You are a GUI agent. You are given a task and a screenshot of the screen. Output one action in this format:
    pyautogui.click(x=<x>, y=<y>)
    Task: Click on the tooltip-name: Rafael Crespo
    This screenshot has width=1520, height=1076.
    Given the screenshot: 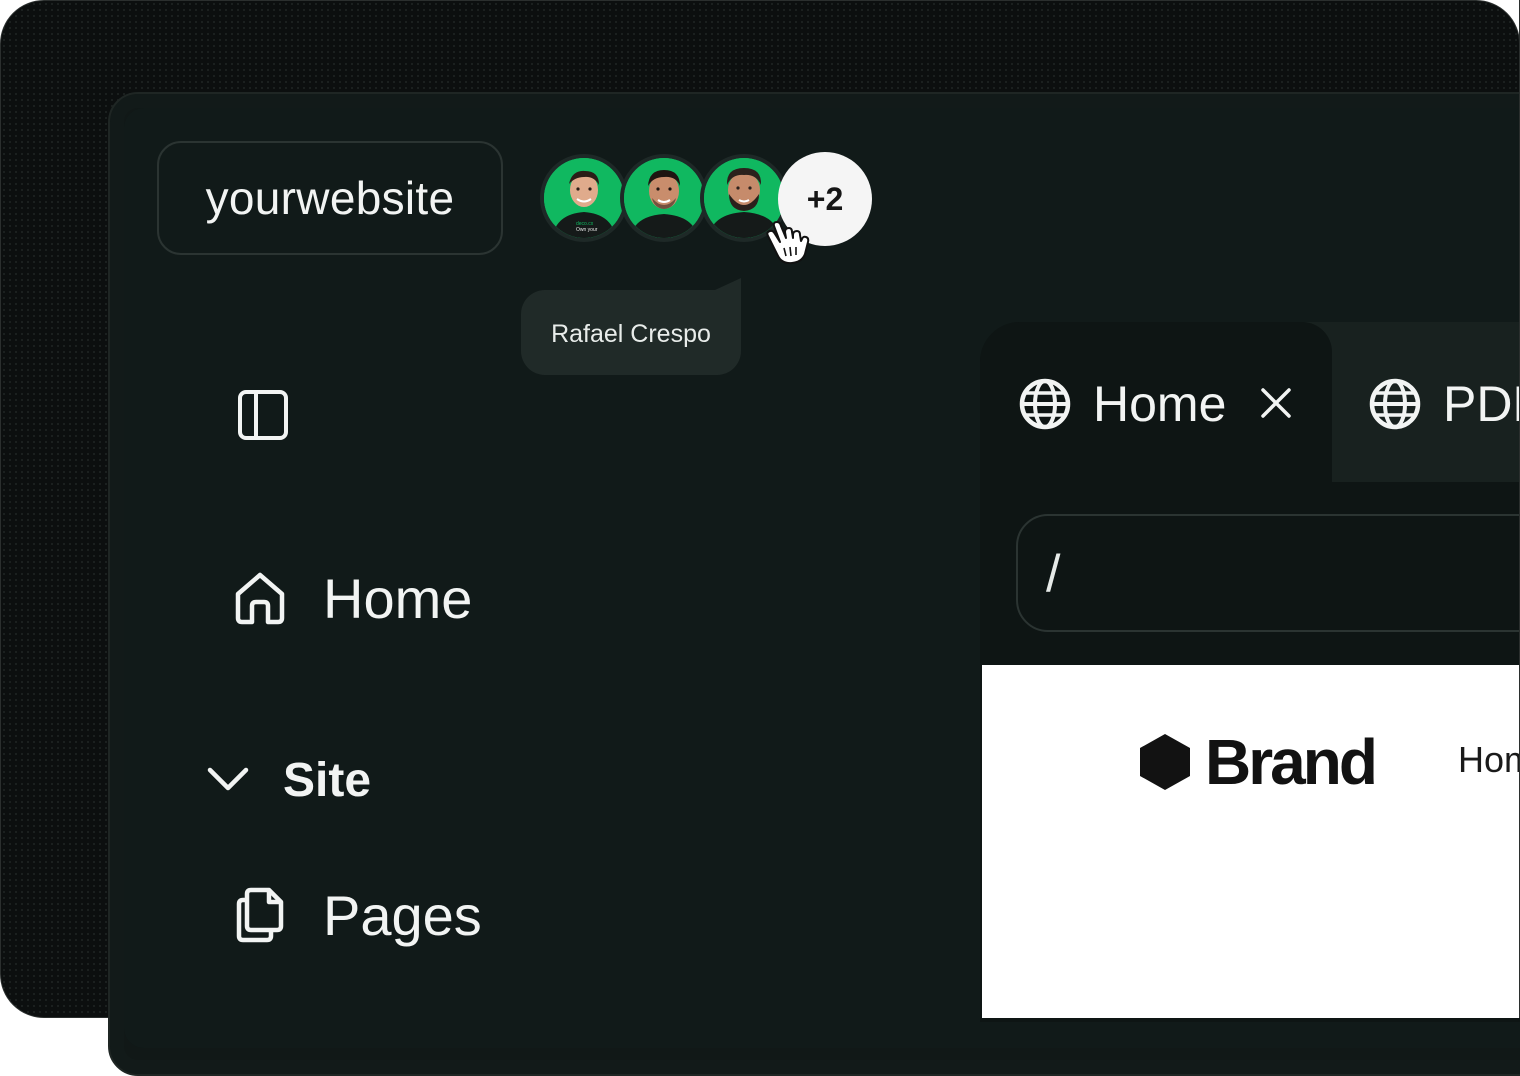 What is the action you would take?
    pyautogui.click(x=631, y=334)
    